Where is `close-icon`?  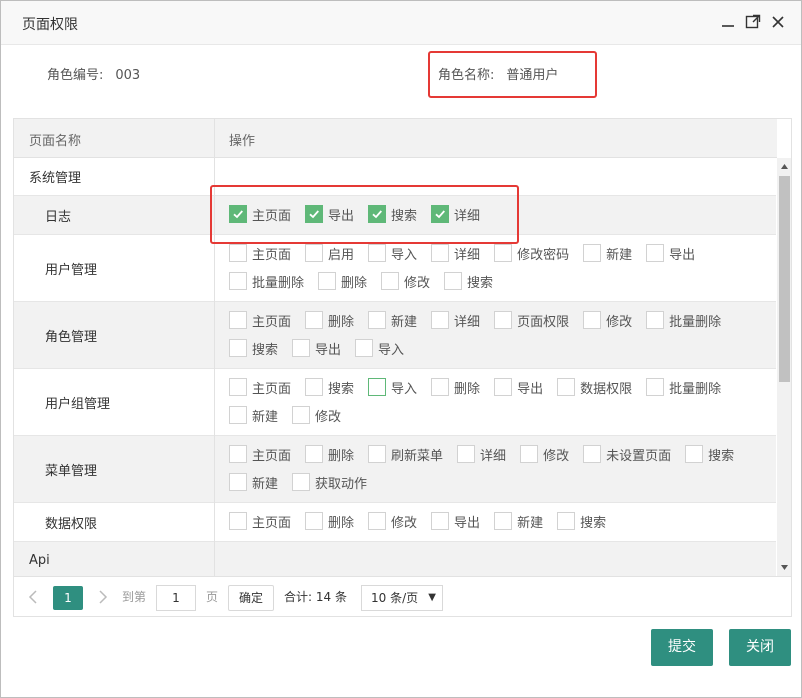
close-icon is located at coordinates (778, 22).